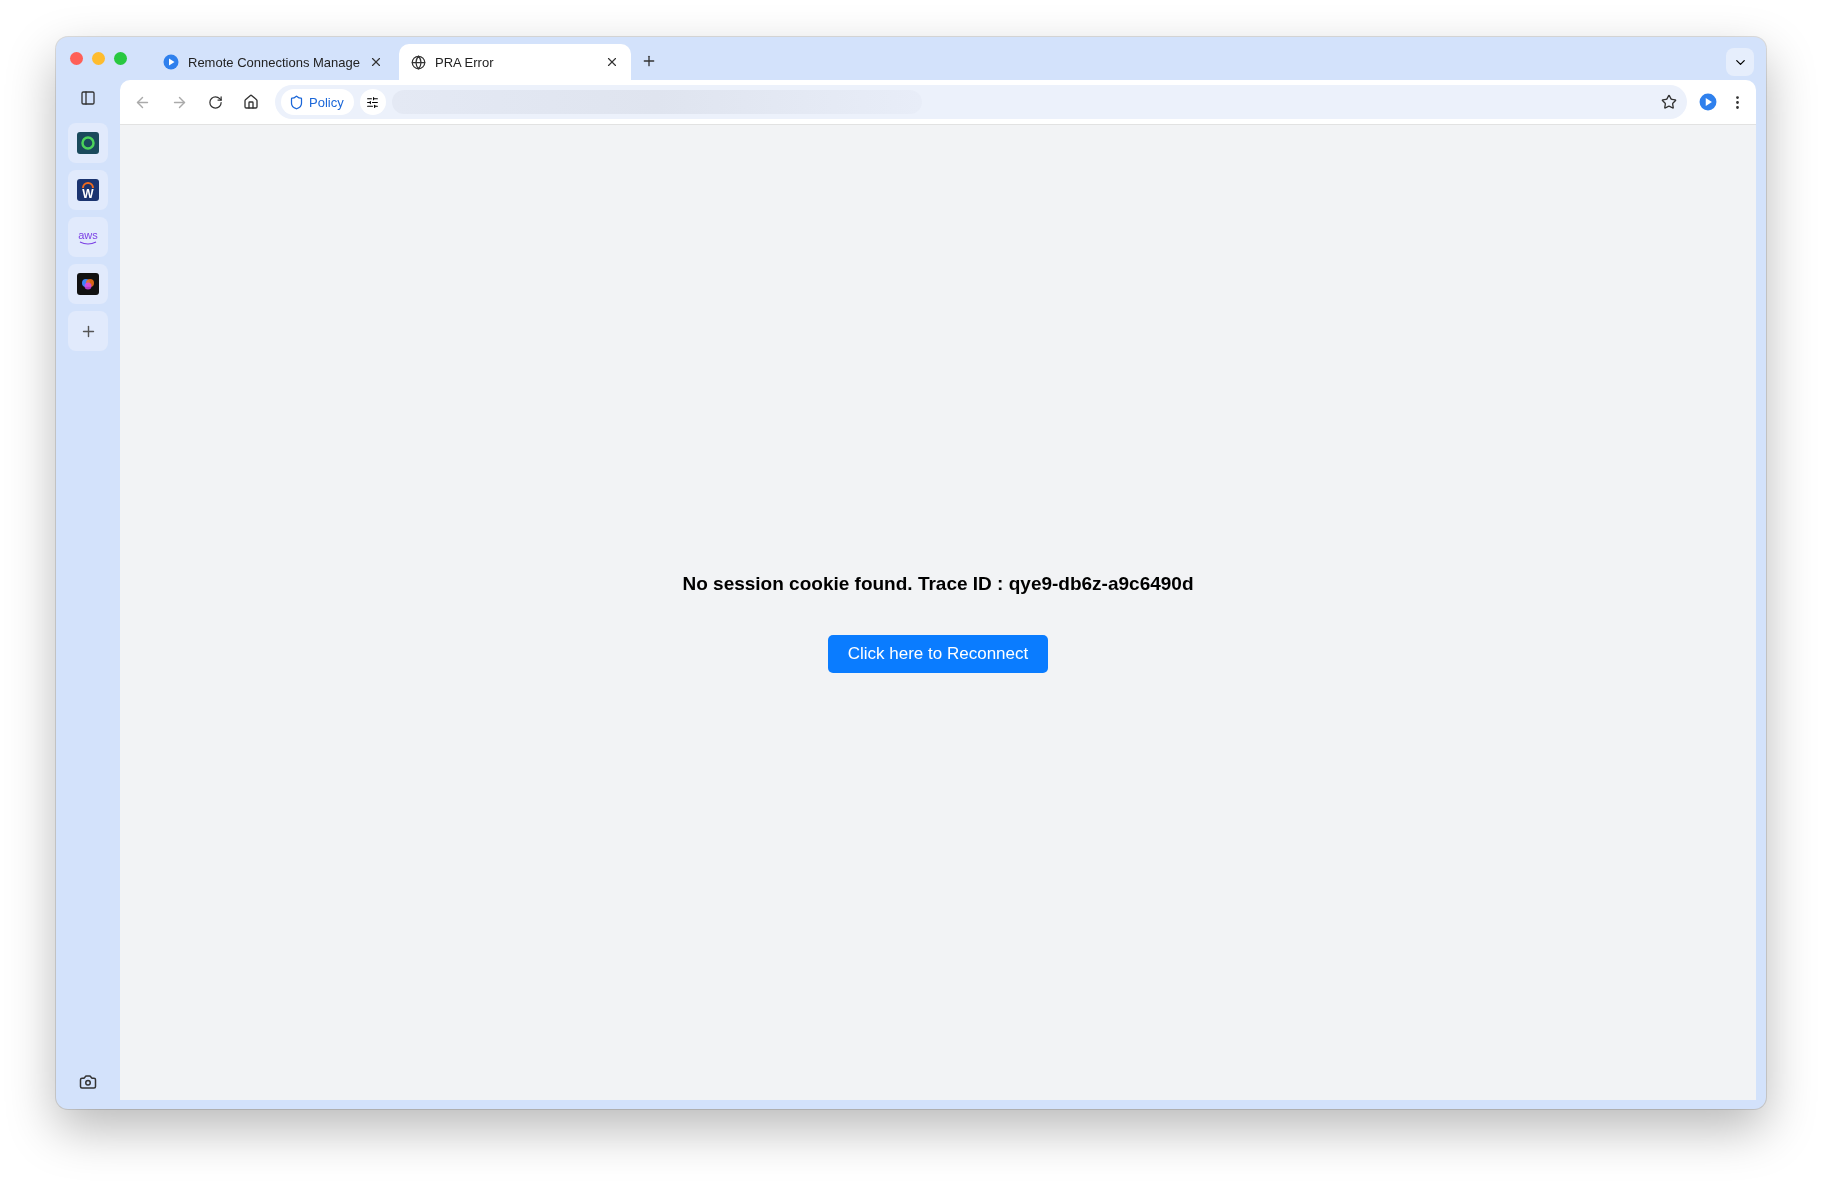  What do you see at coordinates (296, 102) in the screenshot?
I see `shield-icon` at bounding box center [296, 102].